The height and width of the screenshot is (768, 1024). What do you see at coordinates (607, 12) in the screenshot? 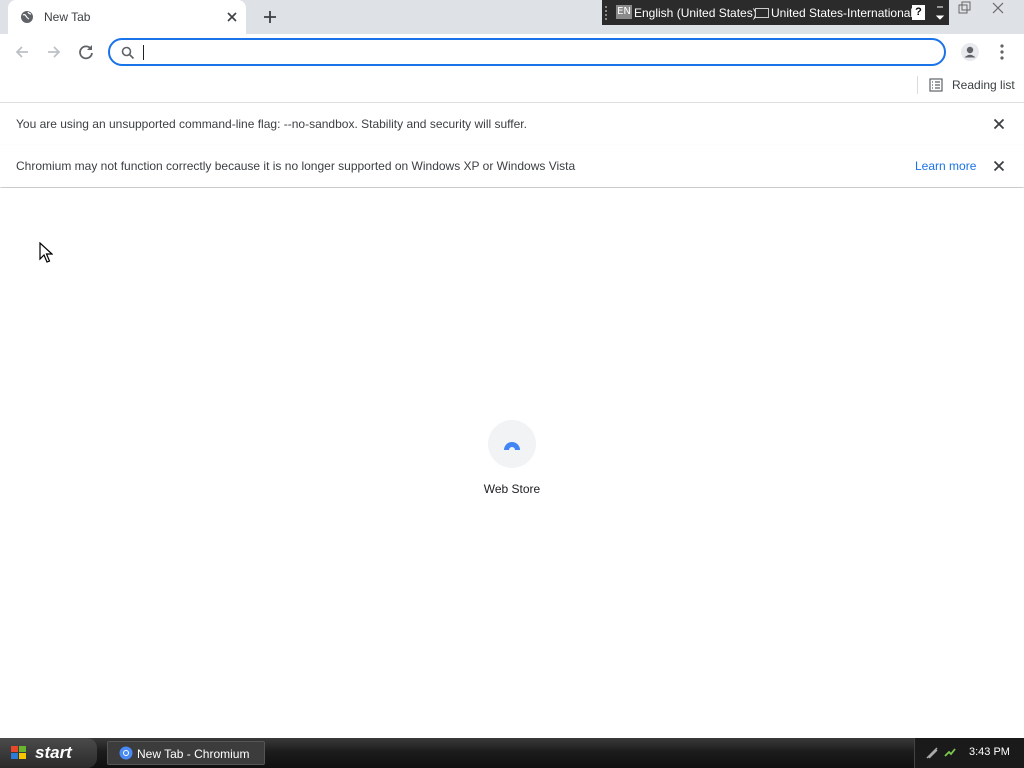
I see `grip-icon` at bounding box center [607, 12].